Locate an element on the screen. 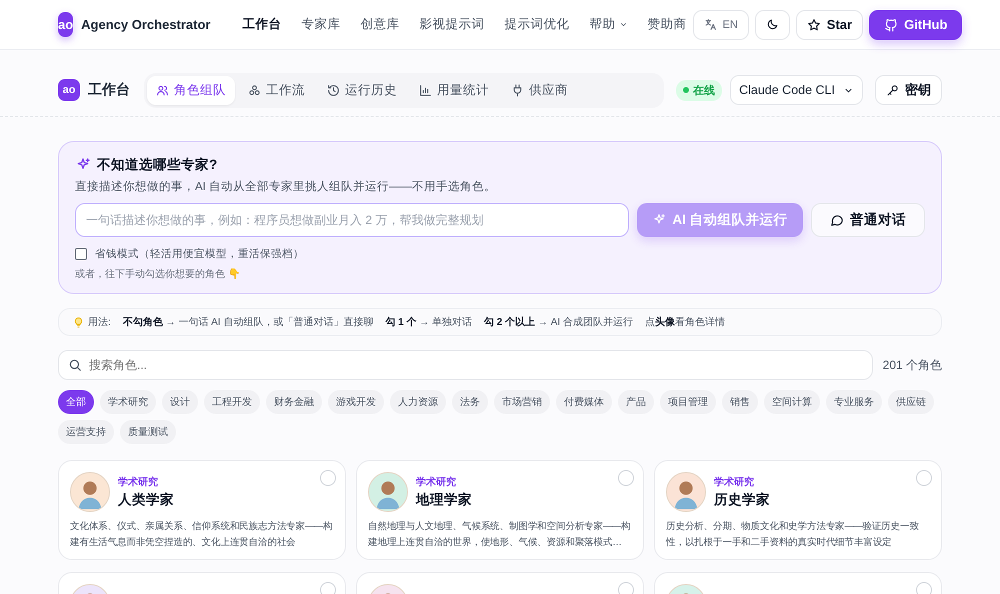 The image size is (1000, 594). role-card: 学术研究 历史学家 历史分析、分期、物质文化和史学方法专家——验证历史一致性，以扎根于一手和二手资料的真实时代细节丰富设定 is located at coordinates (798, 510).